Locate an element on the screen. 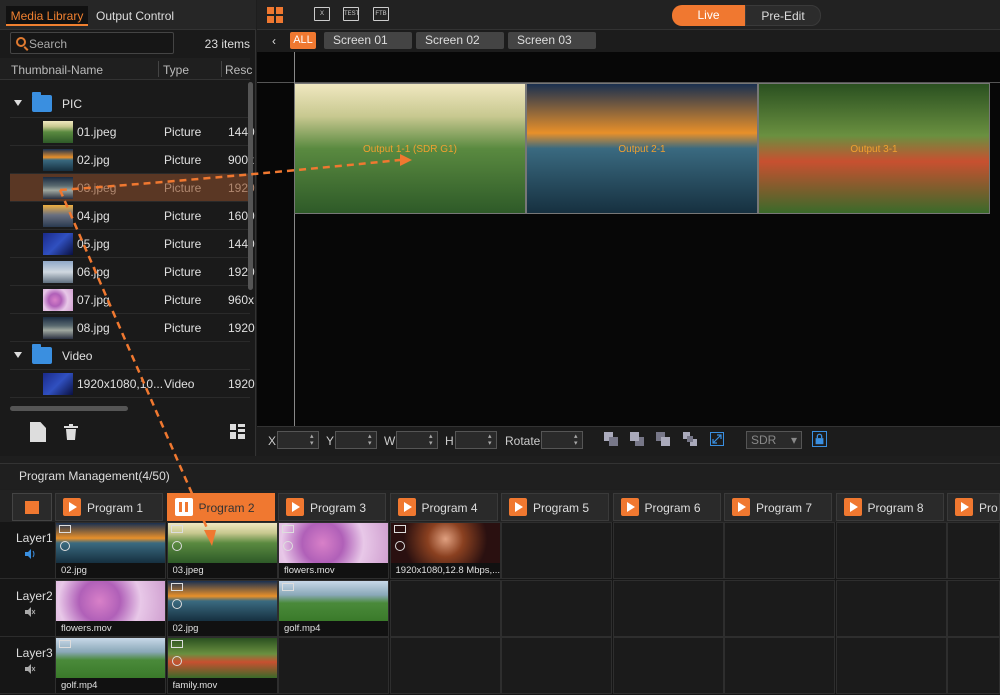 The image size is (1000, 695). folder-pic: PIC is located at coordinates (130, 104).